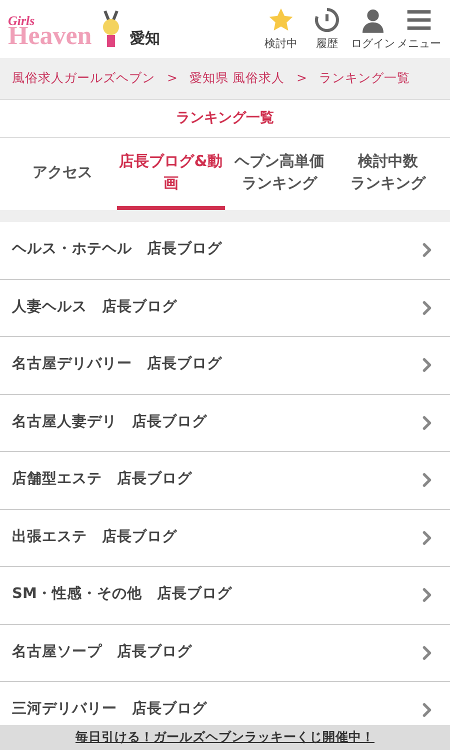 This screenshot has width=450, height=750. What do you see at coordinates (236, 78) in the screenshot?
I see `breadcrumb-link: 愛知県 風俗求人` at bounding box center [236, 78].